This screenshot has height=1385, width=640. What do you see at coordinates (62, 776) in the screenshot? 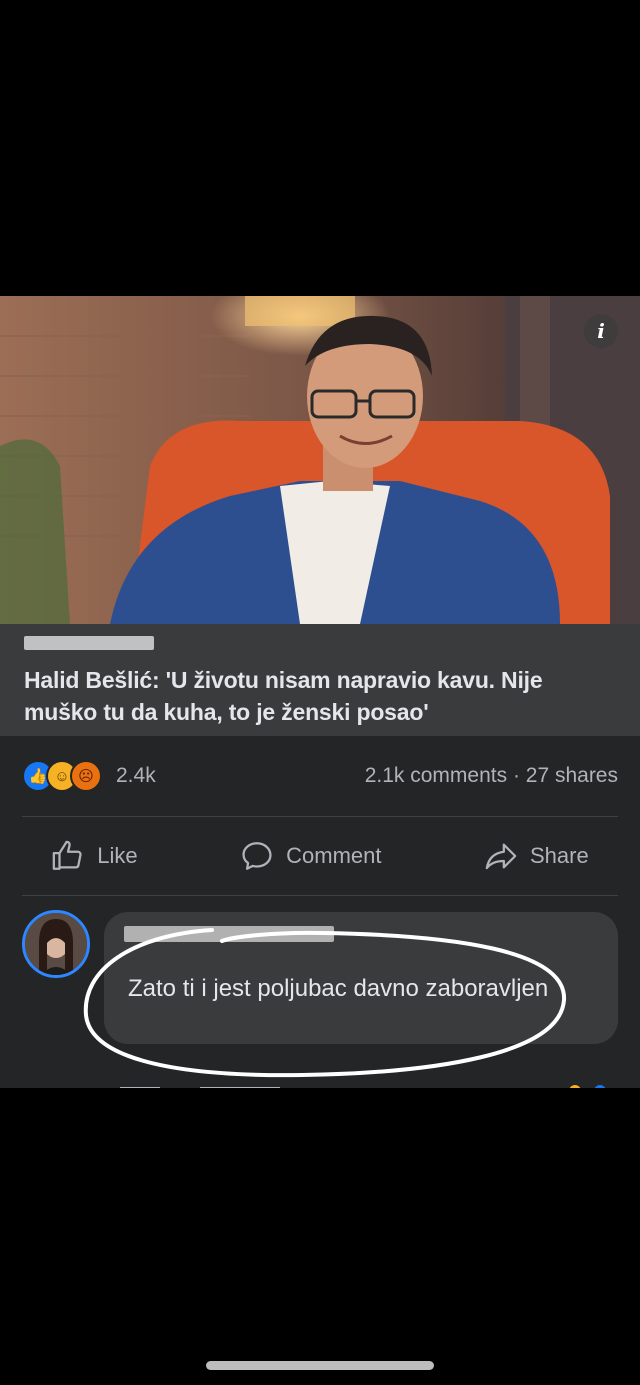
I see `reaction-icons: 👍 ☺ ☹` at bounding box center [62, 776].